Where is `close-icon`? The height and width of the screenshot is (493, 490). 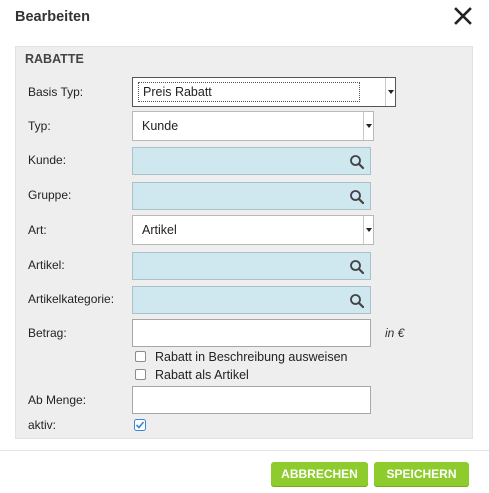
close-icon is located at coordinates (463, 16).